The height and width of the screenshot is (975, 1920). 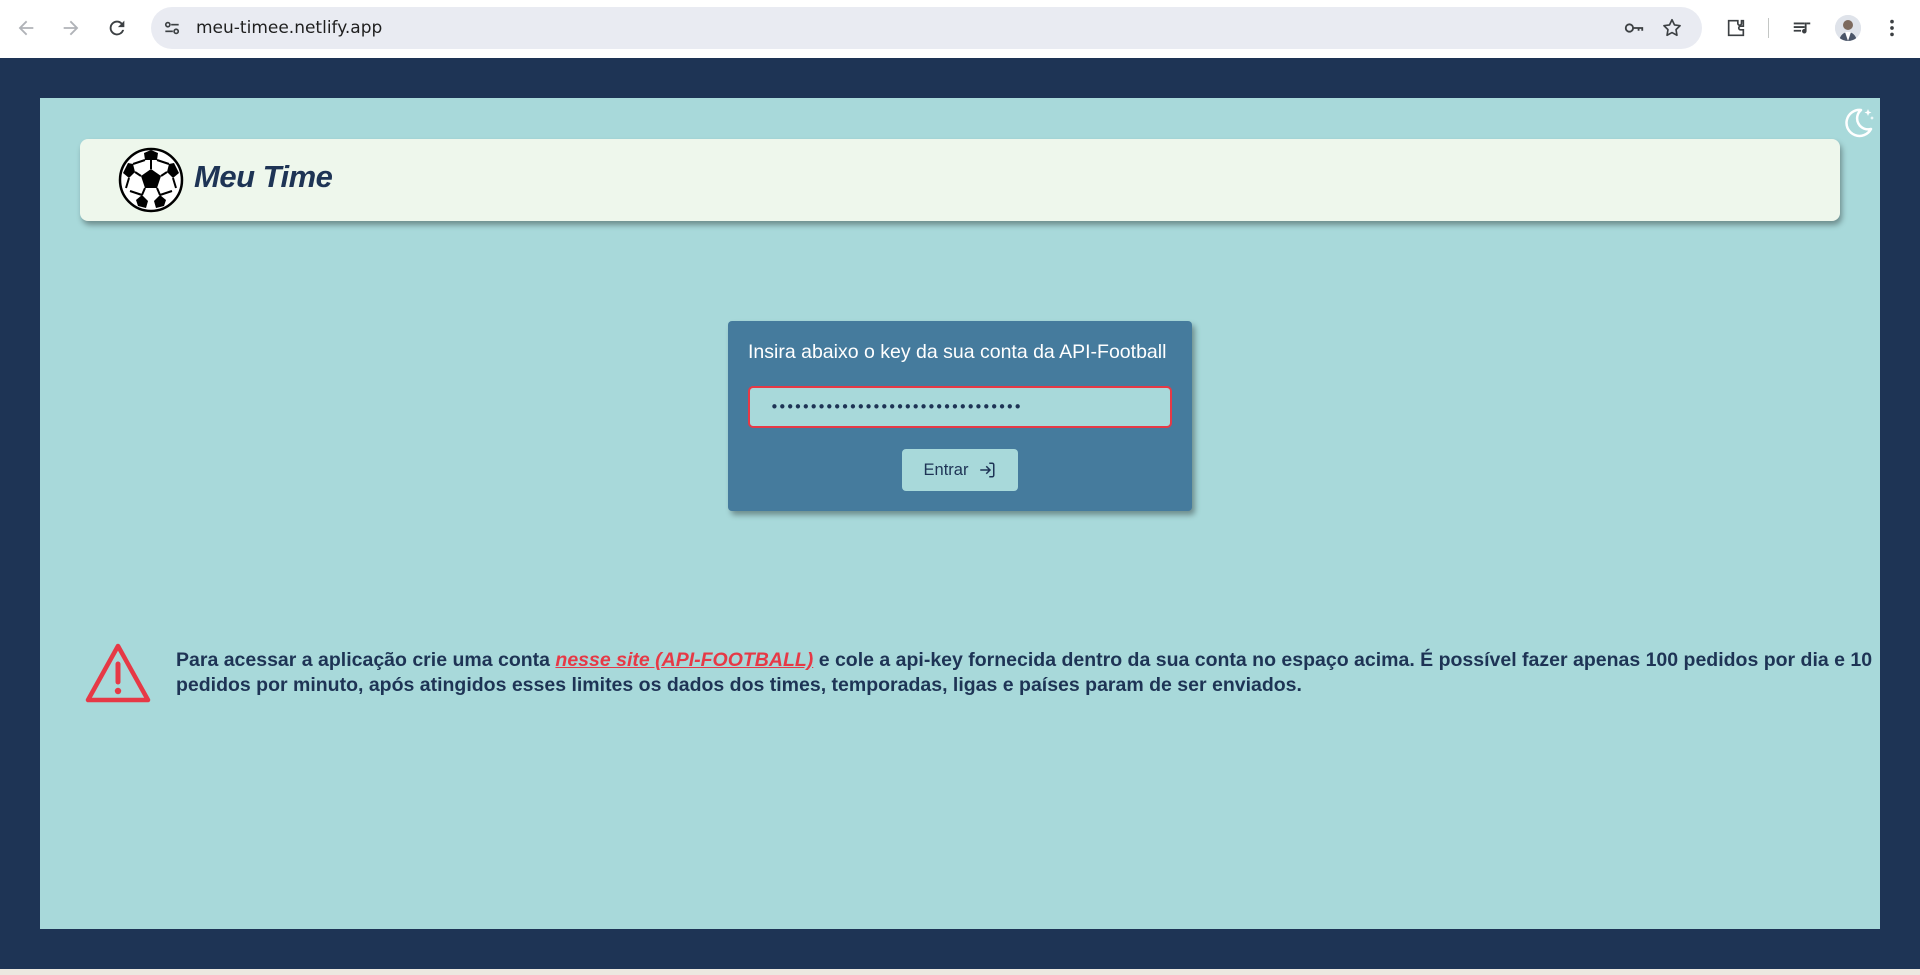 What do you see at coordinates (684, 660) in the screenshot?
I see `api-football-link: nesse site (API-FOOTBALL)` at bounding box center [684, 660].